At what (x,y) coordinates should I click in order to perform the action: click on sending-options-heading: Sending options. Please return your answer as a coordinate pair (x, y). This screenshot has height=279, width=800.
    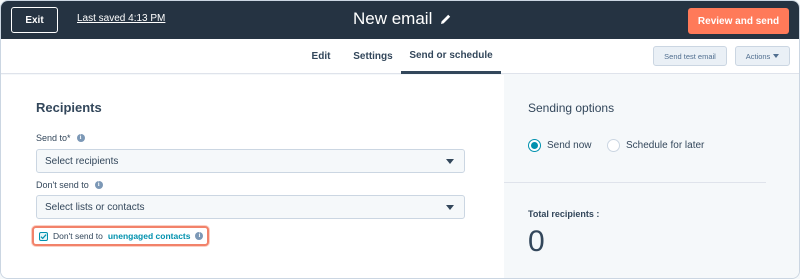
    Looking at the image, I should click on (571, 108).